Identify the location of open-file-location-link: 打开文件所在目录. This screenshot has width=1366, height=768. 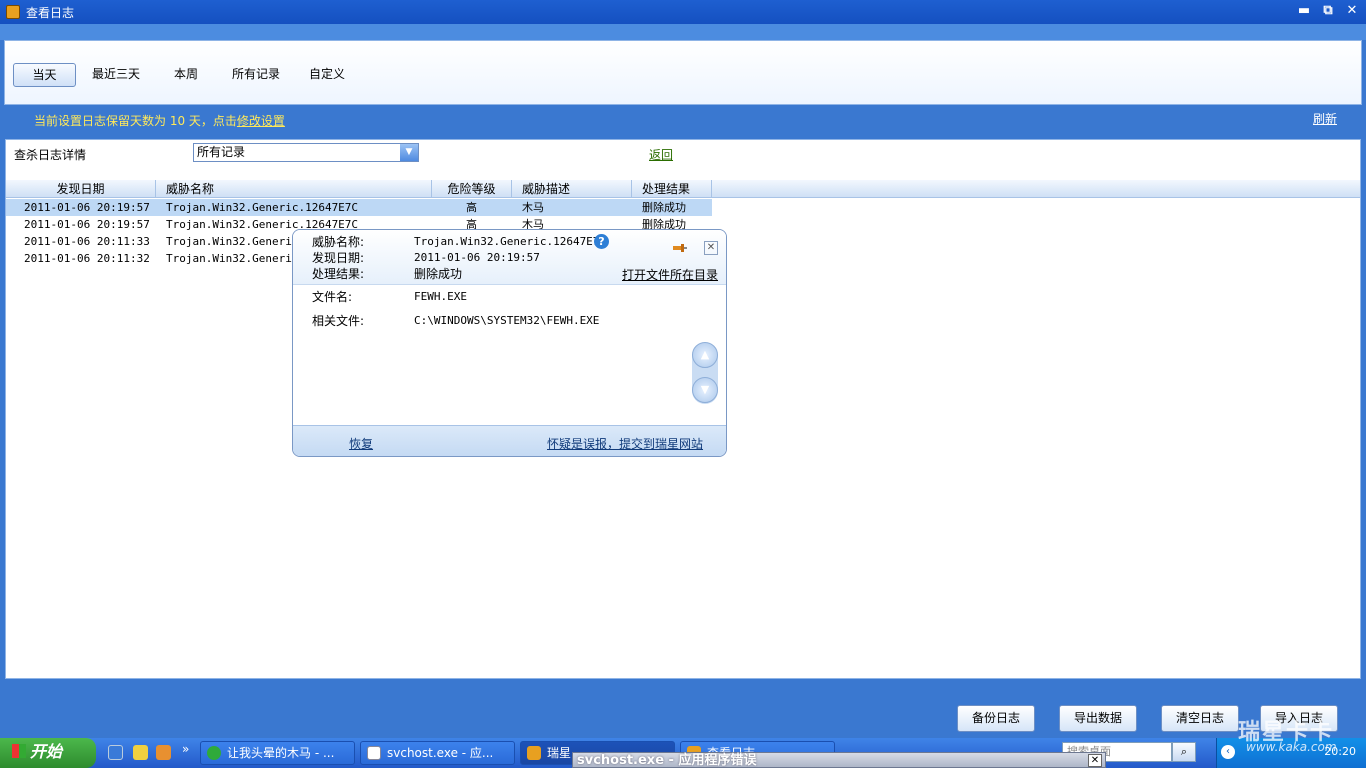
(670, 274).